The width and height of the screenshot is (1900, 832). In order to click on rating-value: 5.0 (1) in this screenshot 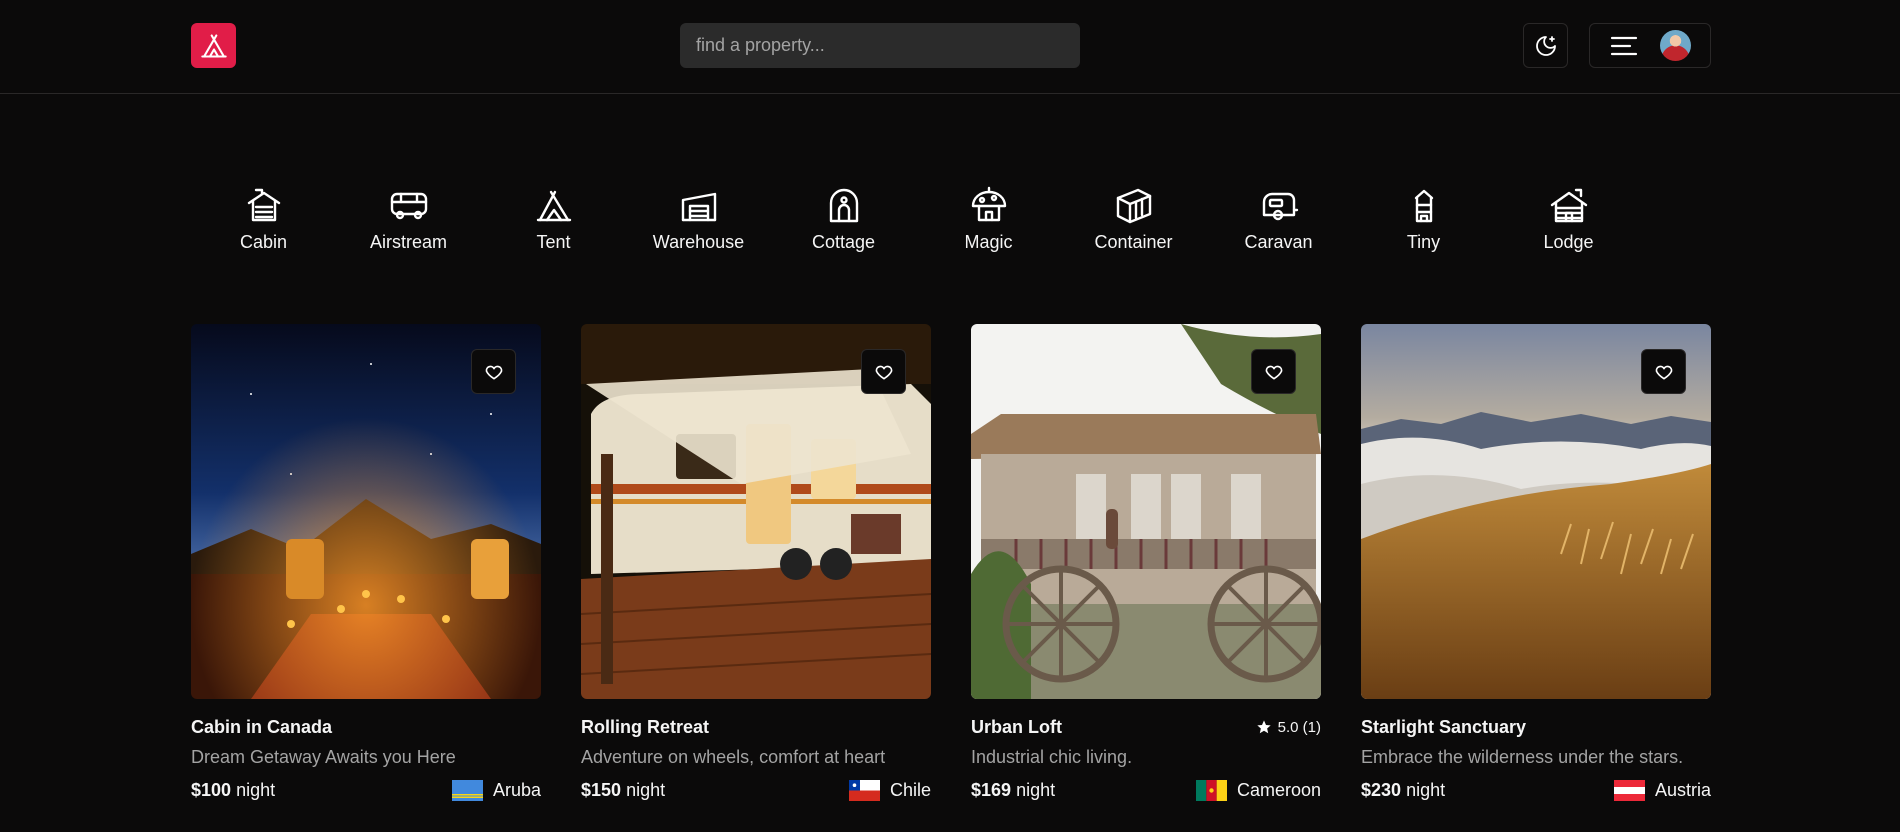, I will do `click(1299, 727)`.